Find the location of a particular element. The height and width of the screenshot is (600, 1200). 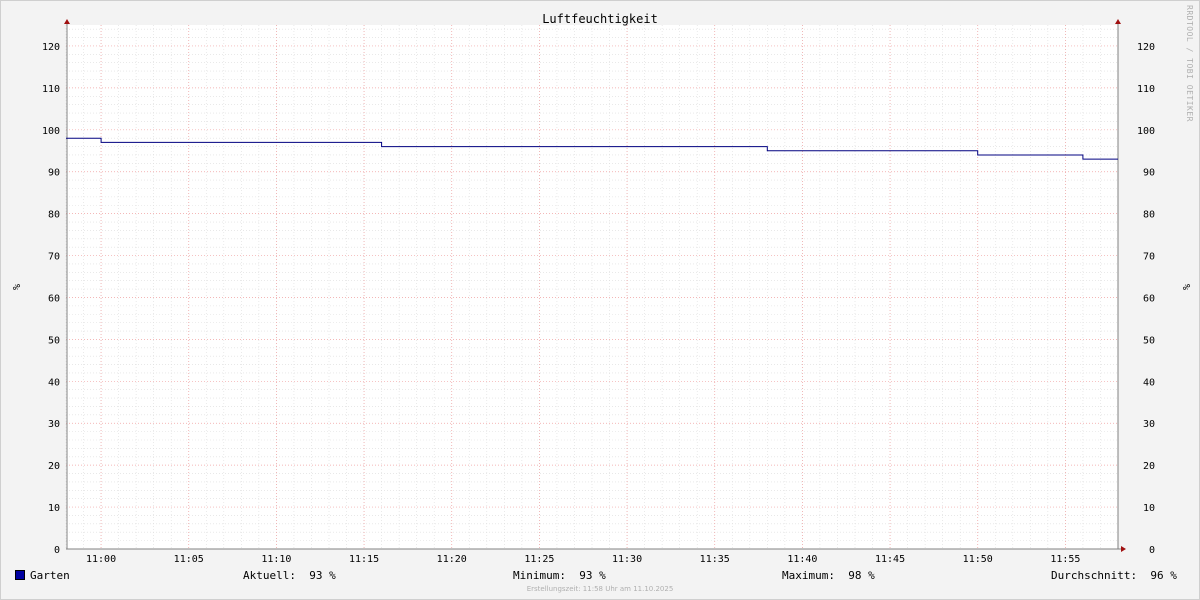

x-axis-arrow is located at coordinates (1123, 549).